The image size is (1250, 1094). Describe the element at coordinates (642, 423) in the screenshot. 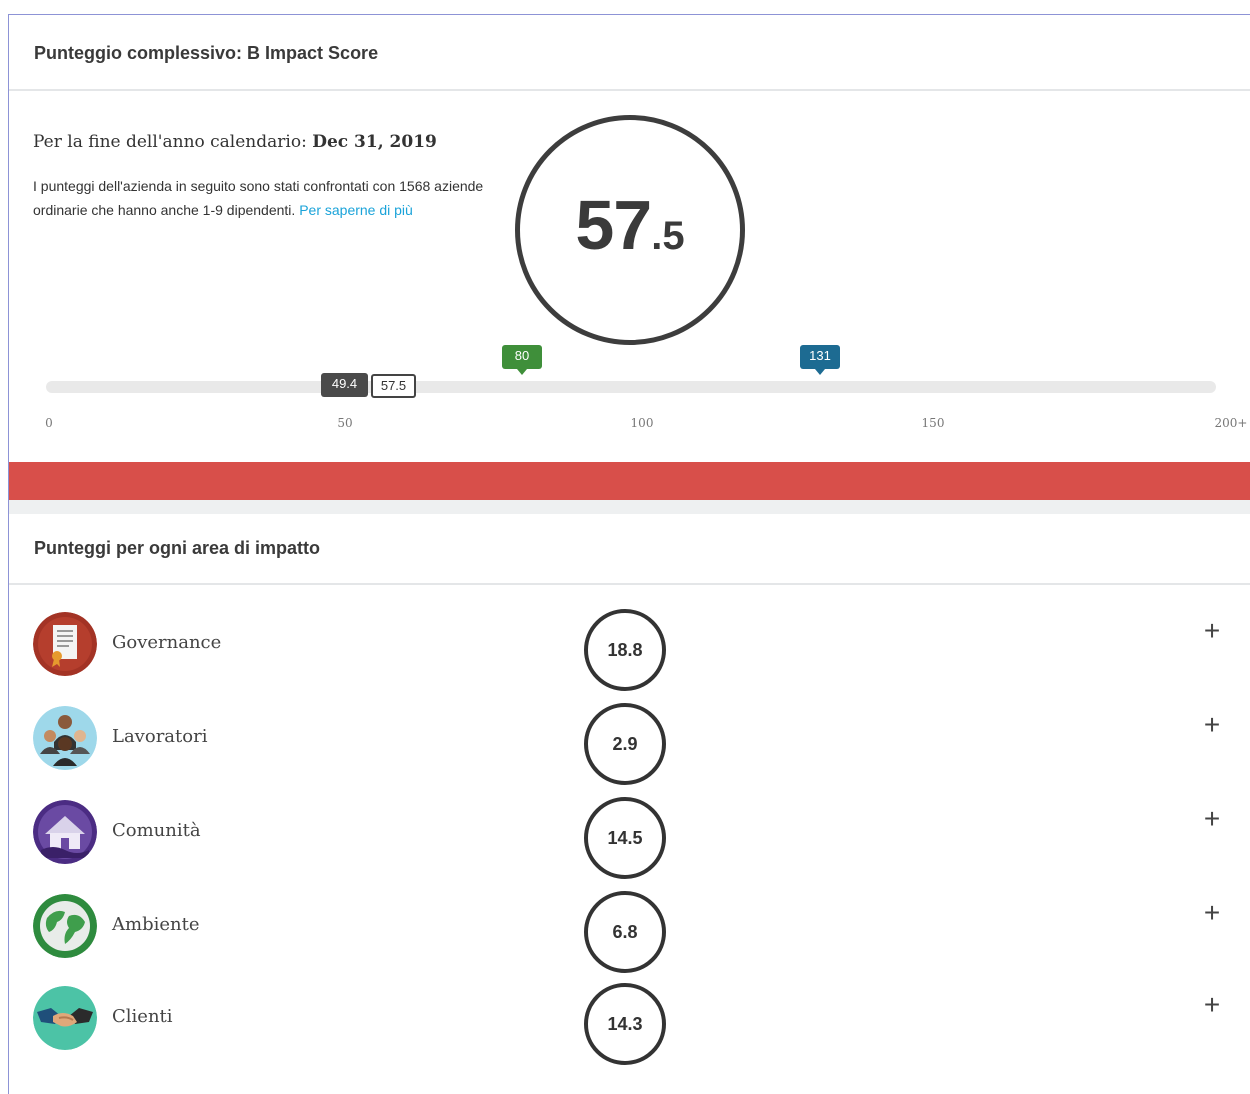

I see `scale-tick-label: 100` at that location.